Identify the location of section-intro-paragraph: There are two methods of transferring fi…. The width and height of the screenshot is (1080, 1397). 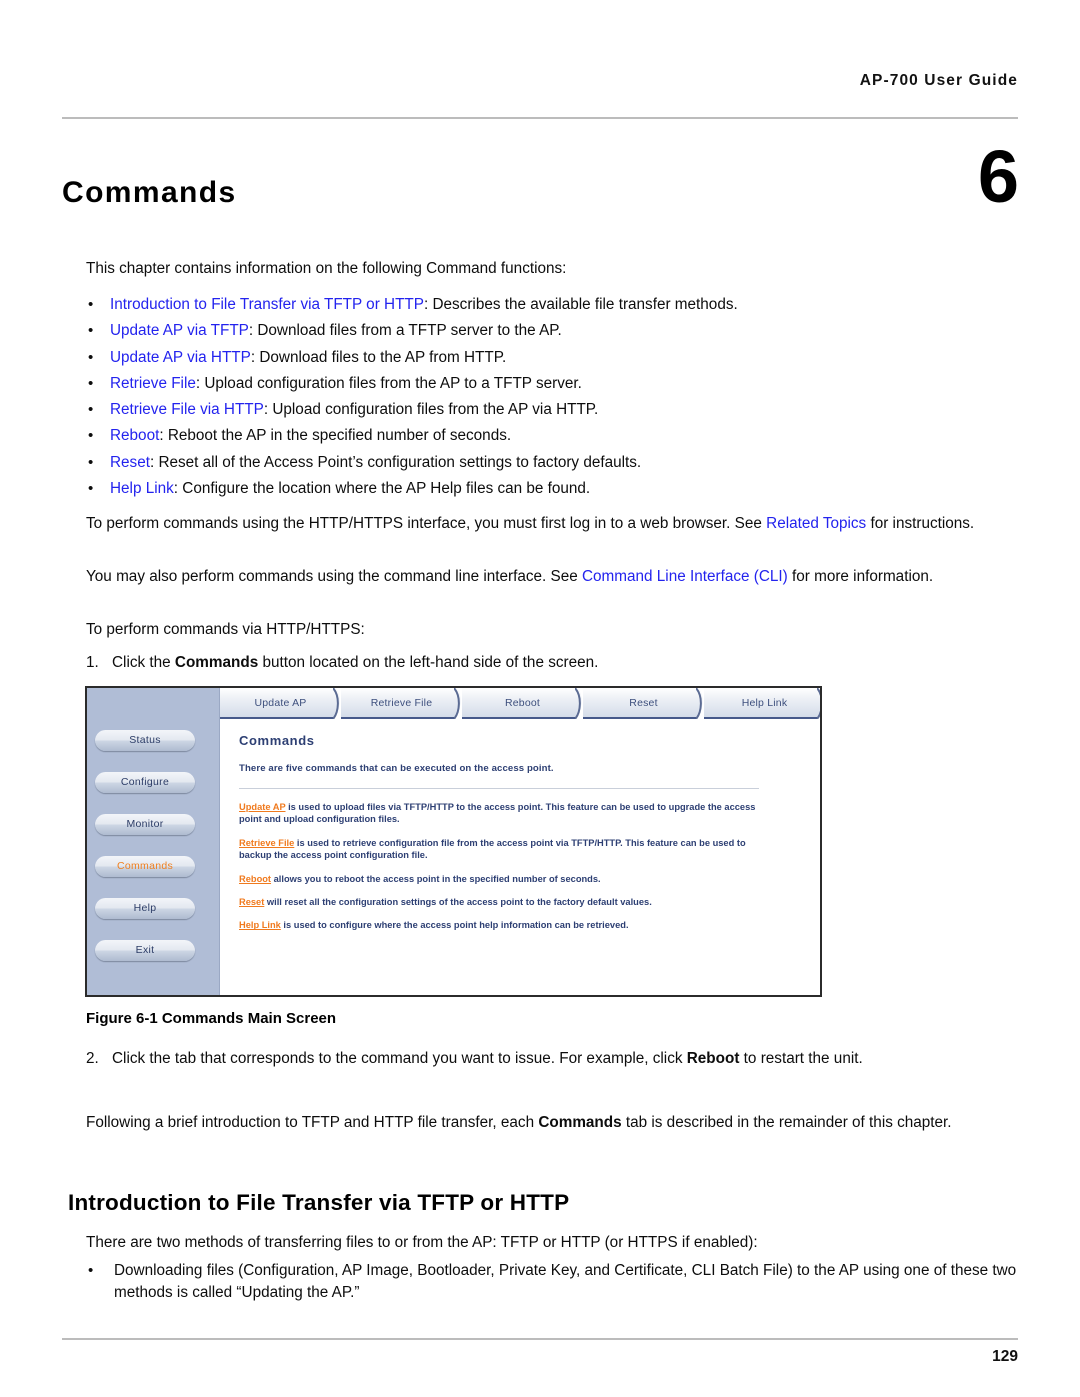
(422, 1242).